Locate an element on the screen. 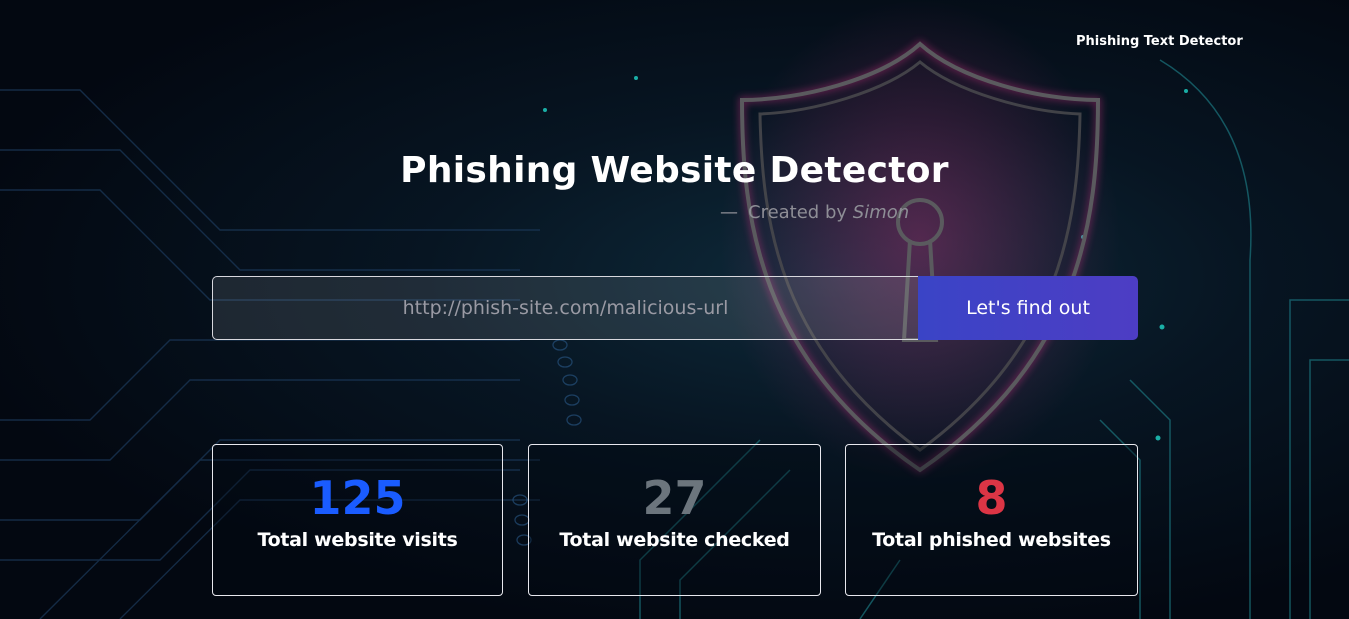 The height and width of the screenshot is (619, 1349). stat-value: 27 is located at coordinates (674, 498).